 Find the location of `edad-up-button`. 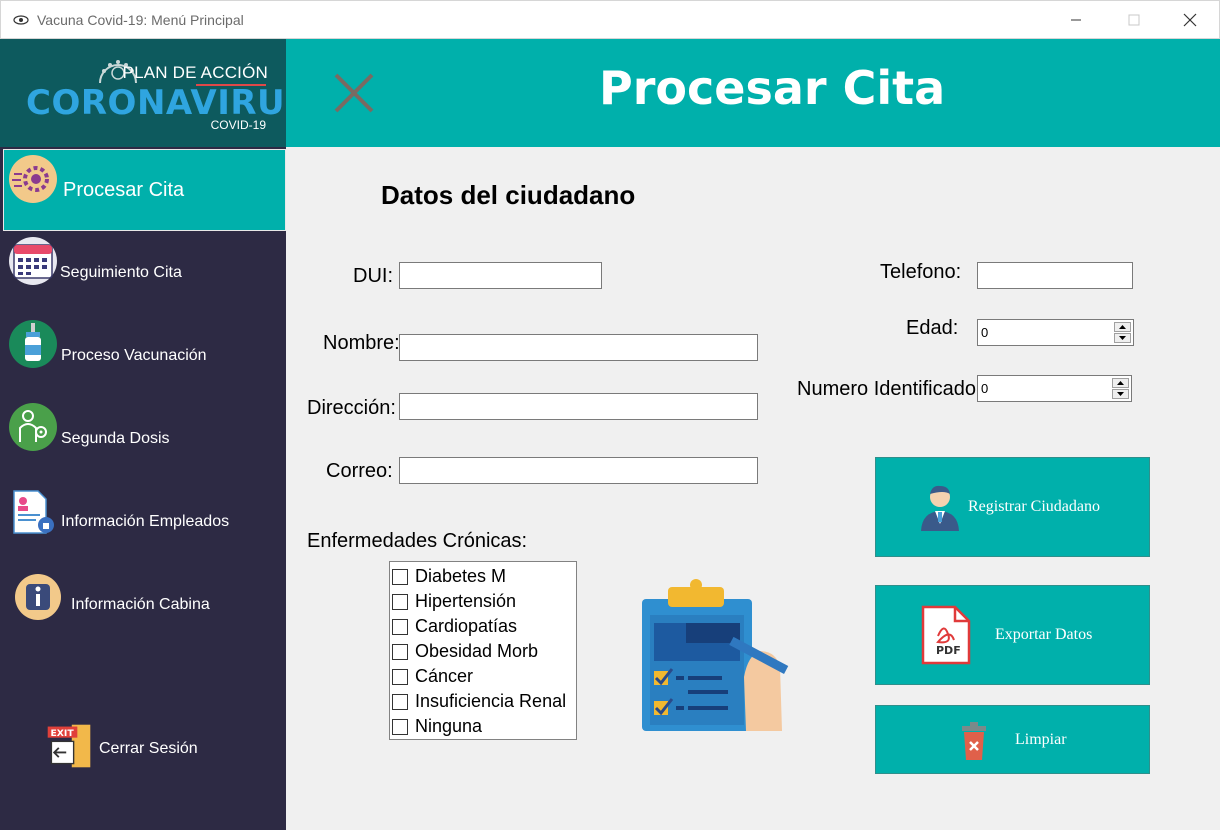

edad-up-button is located at coordinates (1122, 327).